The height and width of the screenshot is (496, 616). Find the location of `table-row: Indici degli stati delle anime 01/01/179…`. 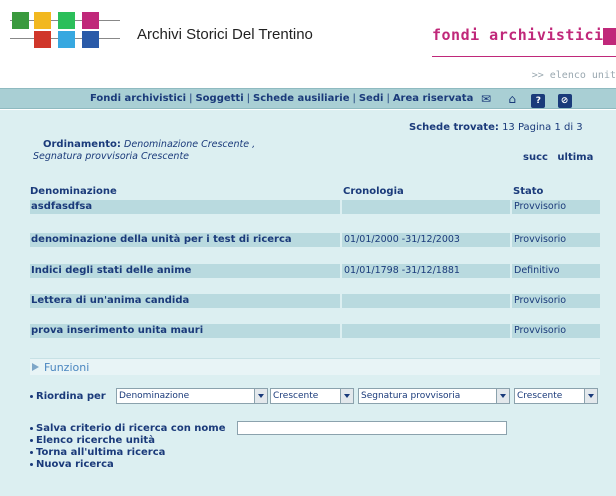

table-row: Indici degli stati delle anime 01/01/179… is located at coordinates (315, 271).